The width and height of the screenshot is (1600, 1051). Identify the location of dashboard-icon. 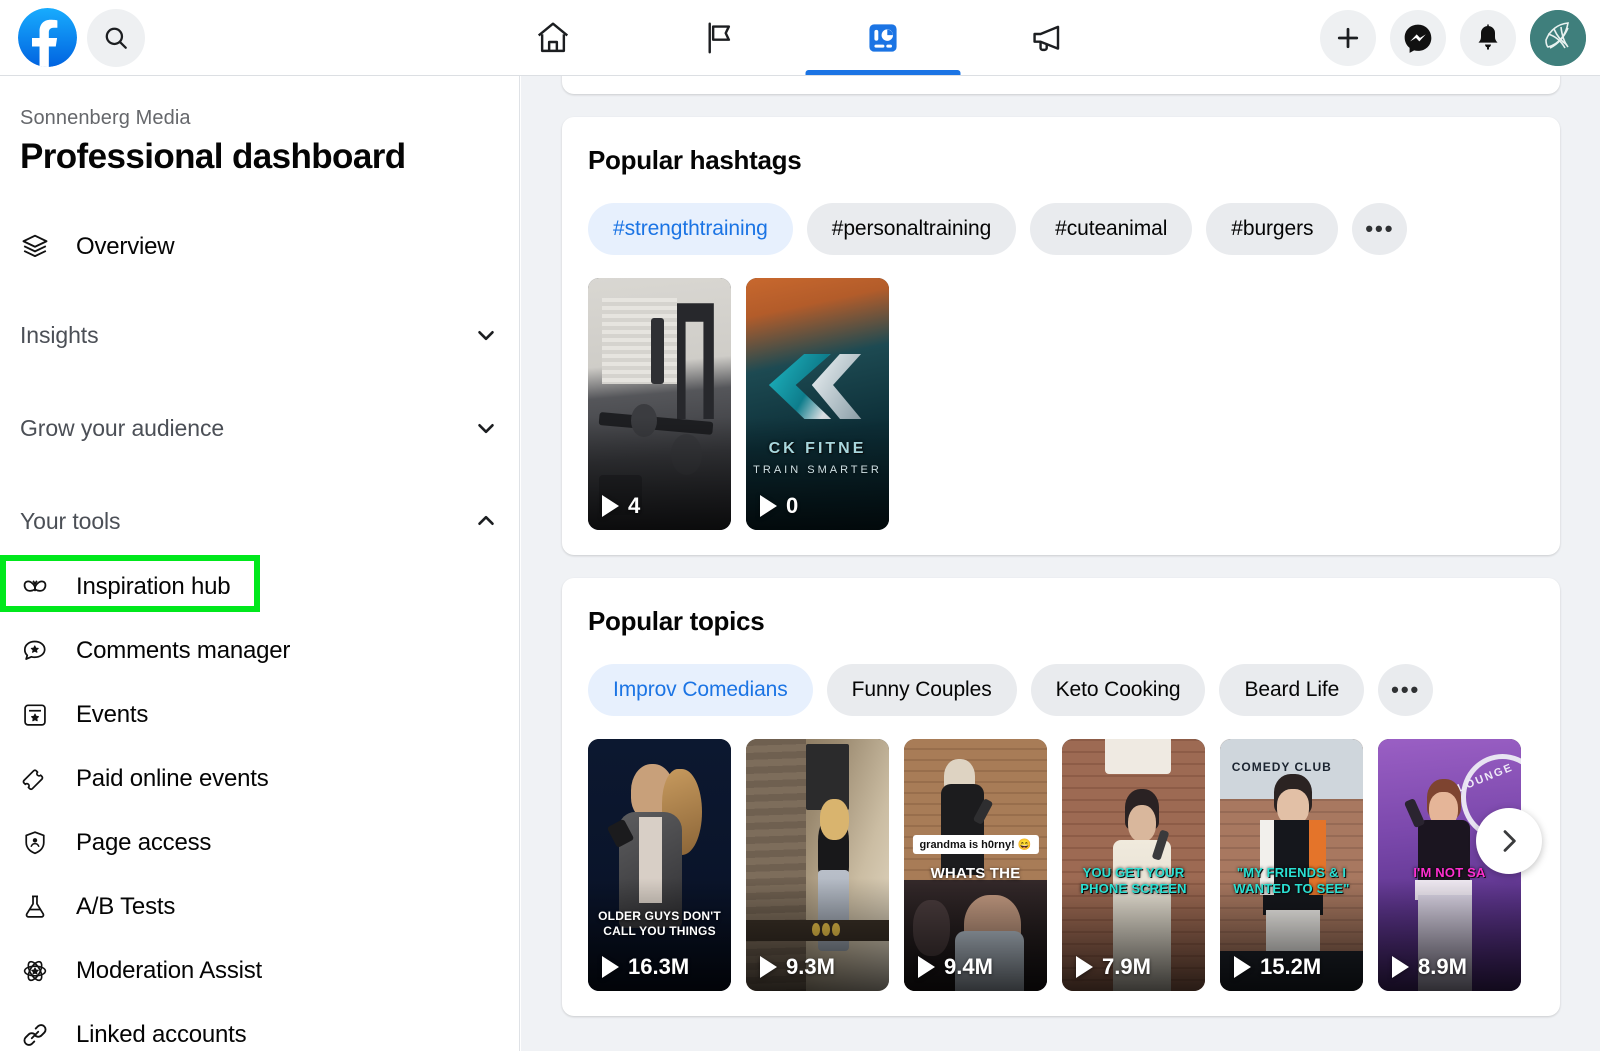
(882, 37).